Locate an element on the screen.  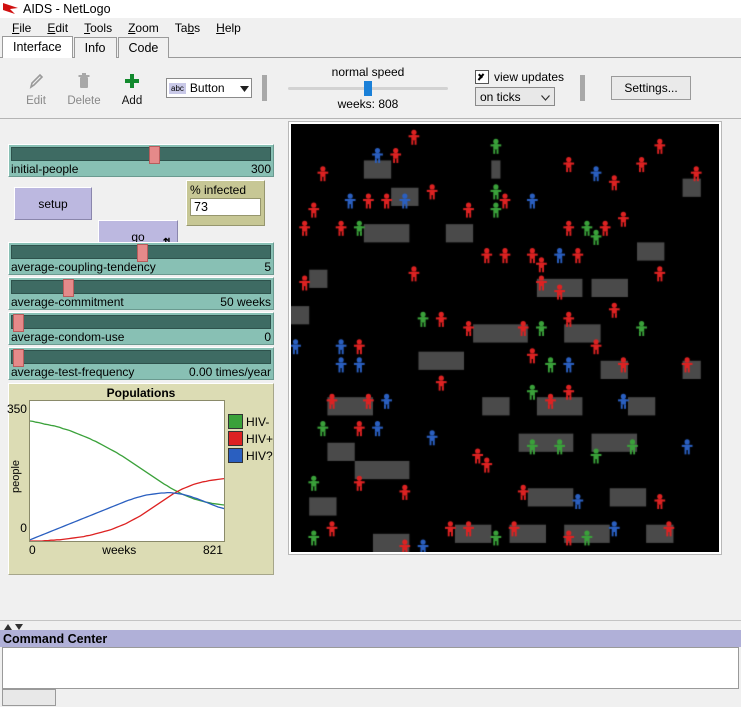
plus-icon is located at coordinates (132, 81).